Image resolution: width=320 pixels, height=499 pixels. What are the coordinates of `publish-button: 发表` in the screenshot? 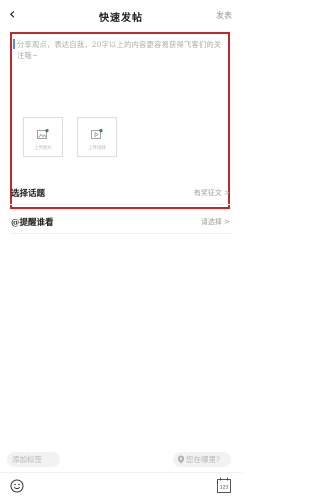 It's located at (224, 15).